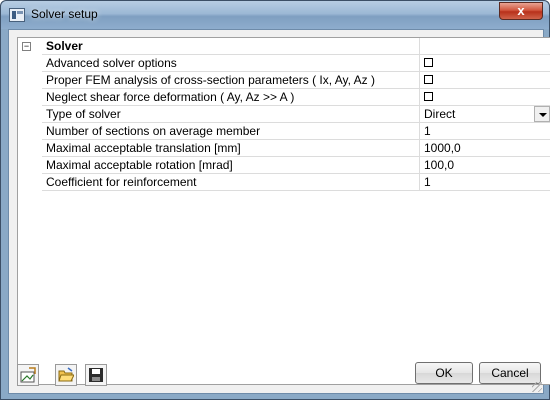 This screenshot has height=400, width=550. I want to click on app-icon, so click(17, 15).